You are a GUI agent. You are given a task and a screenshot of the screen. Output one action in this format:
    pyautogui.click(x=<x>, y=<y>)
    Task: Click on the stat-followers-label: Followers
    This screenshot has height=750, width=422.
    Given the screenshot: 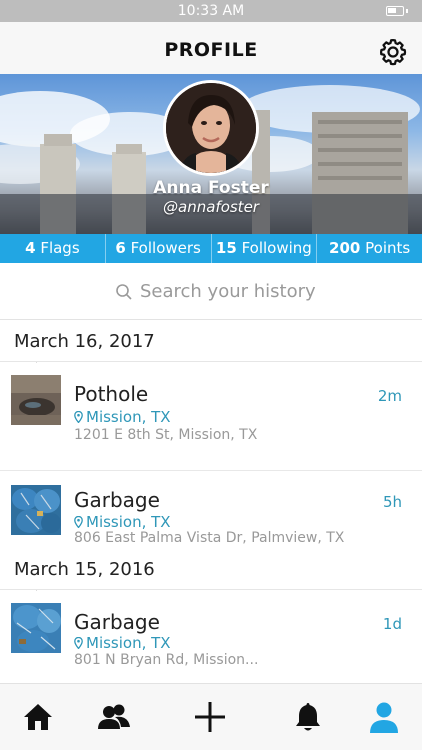 What is the action you would take?
    pyautogui.click(x=165, y=248)
    